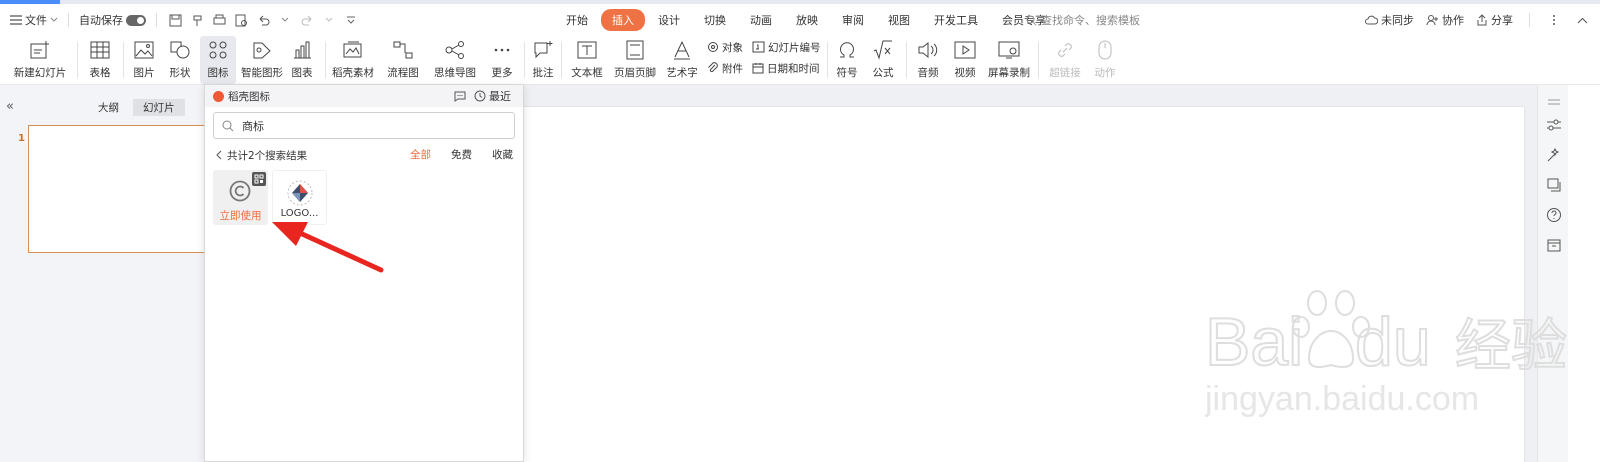 The image size is (1600, 462). Describe the element at coordinates (1009, 60) in the screenshot. I see `screen-record-button: 屏幕录制` at that location.